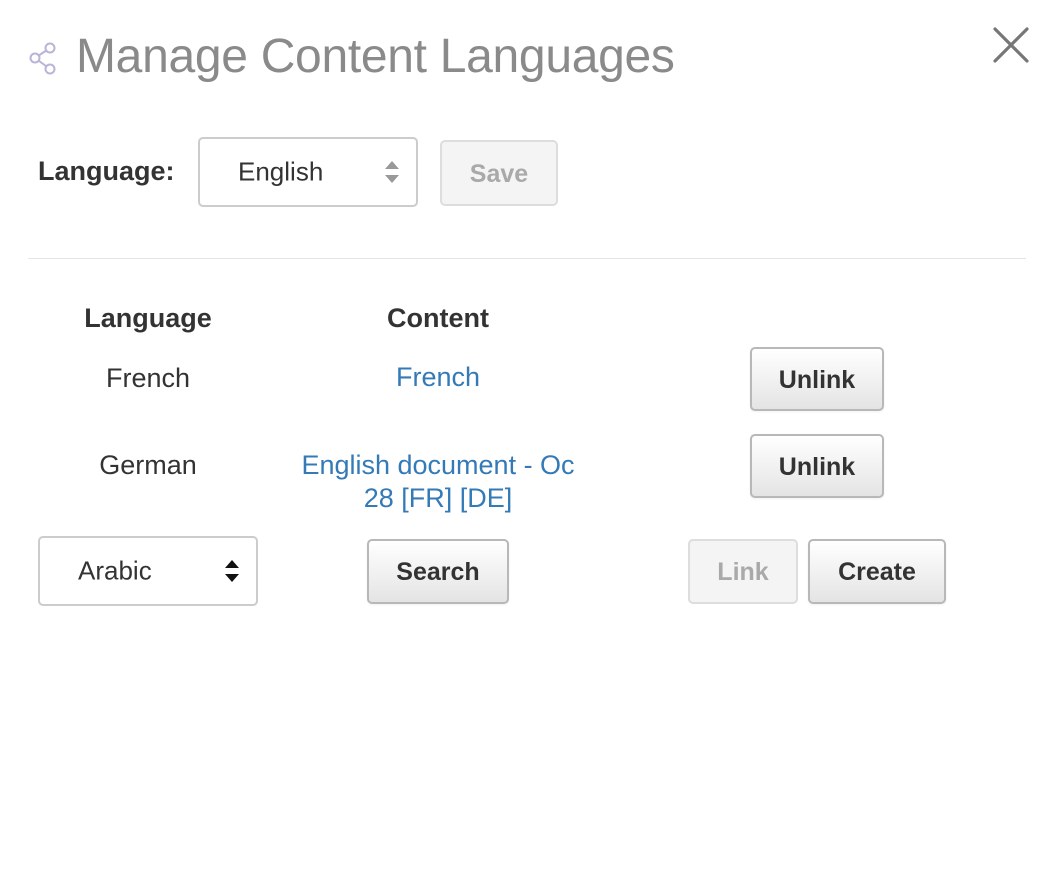 This screenshot has width=1056, height=896. What do you see at coordinates (106, 171) in the screenshot?
I see `language-label: Language:` at bounding box center [106, 171].